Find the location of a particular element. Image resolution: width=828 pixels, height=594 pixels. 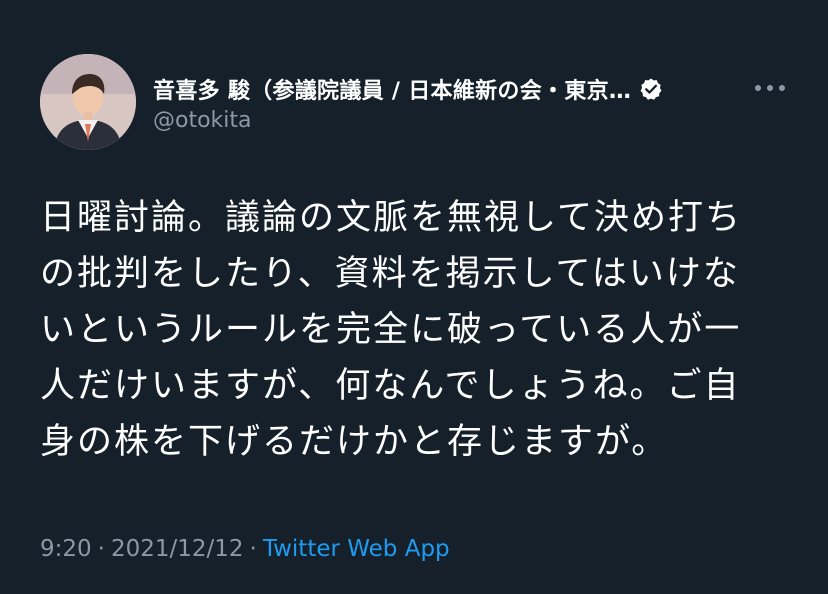

tweet-metadata: 9:20 · 2021/12/12 · Twitter Web App is located at coordinates (245, 549).